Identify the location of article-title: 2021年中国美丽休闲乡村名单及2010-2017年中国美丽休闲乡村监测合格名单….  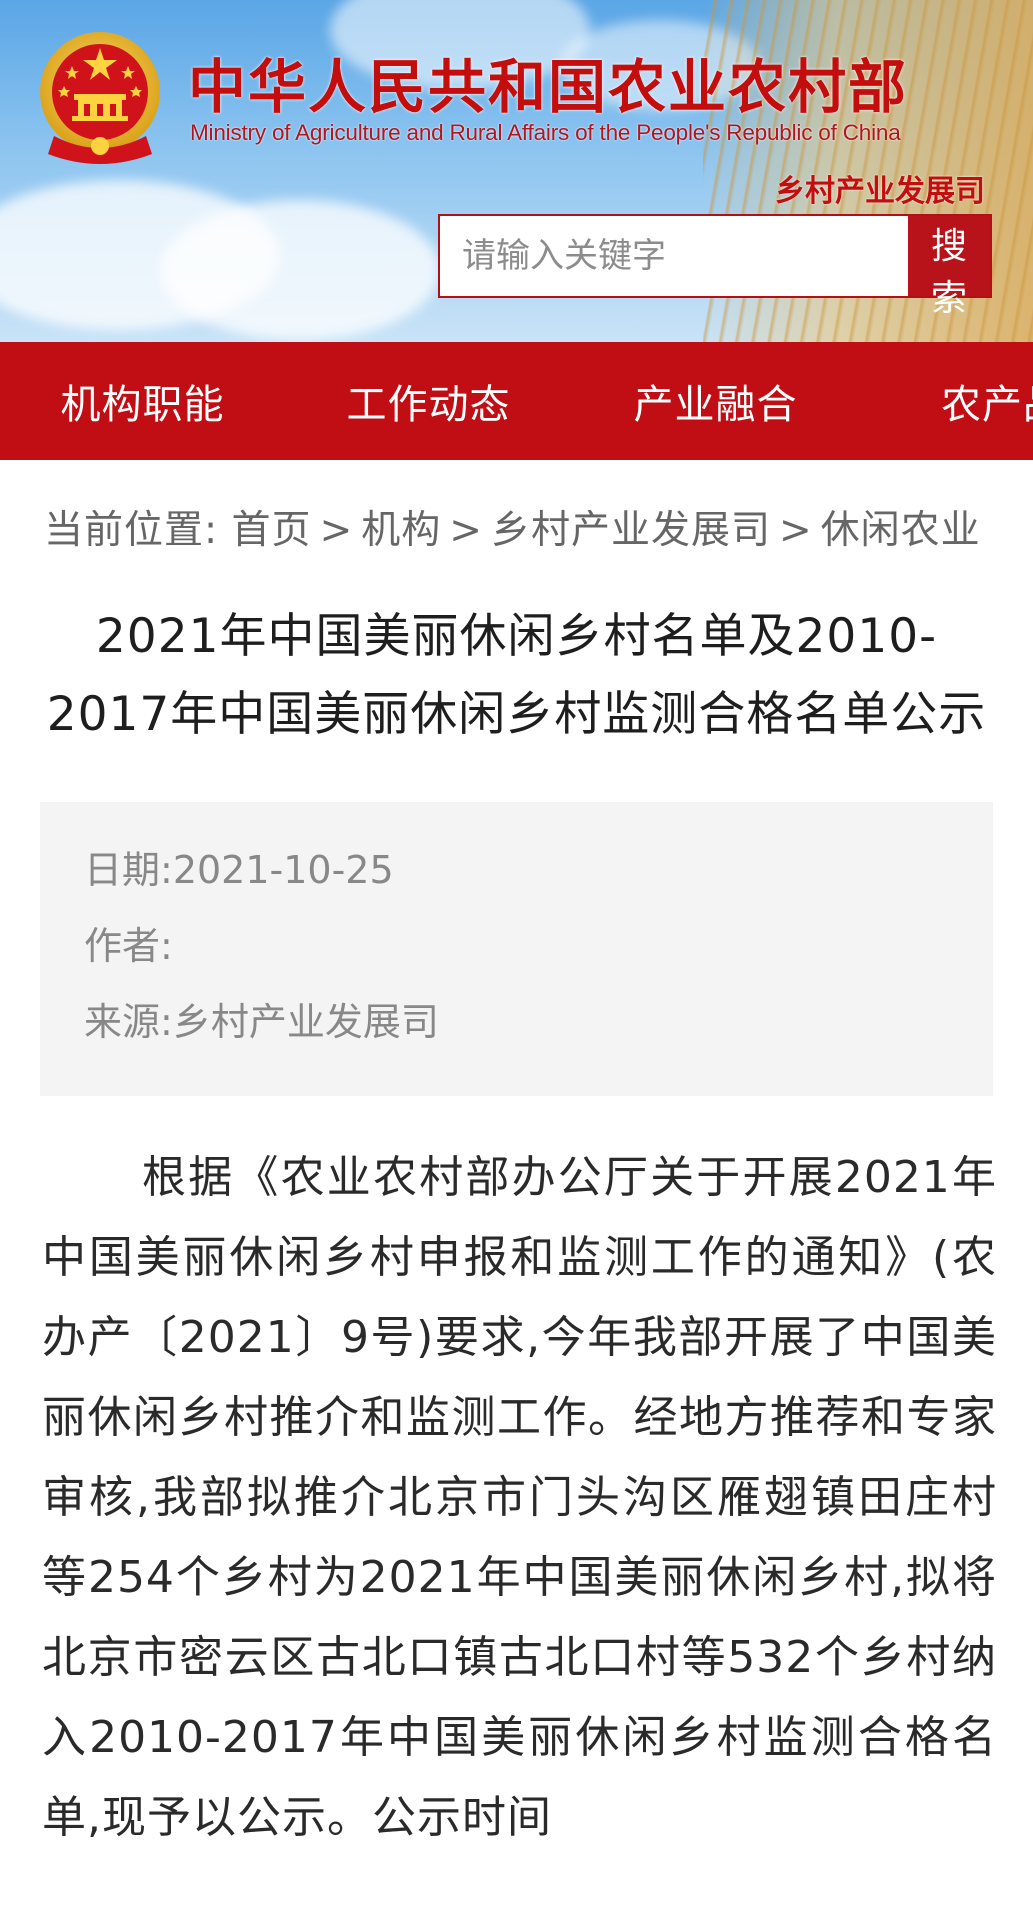
(516, 675).